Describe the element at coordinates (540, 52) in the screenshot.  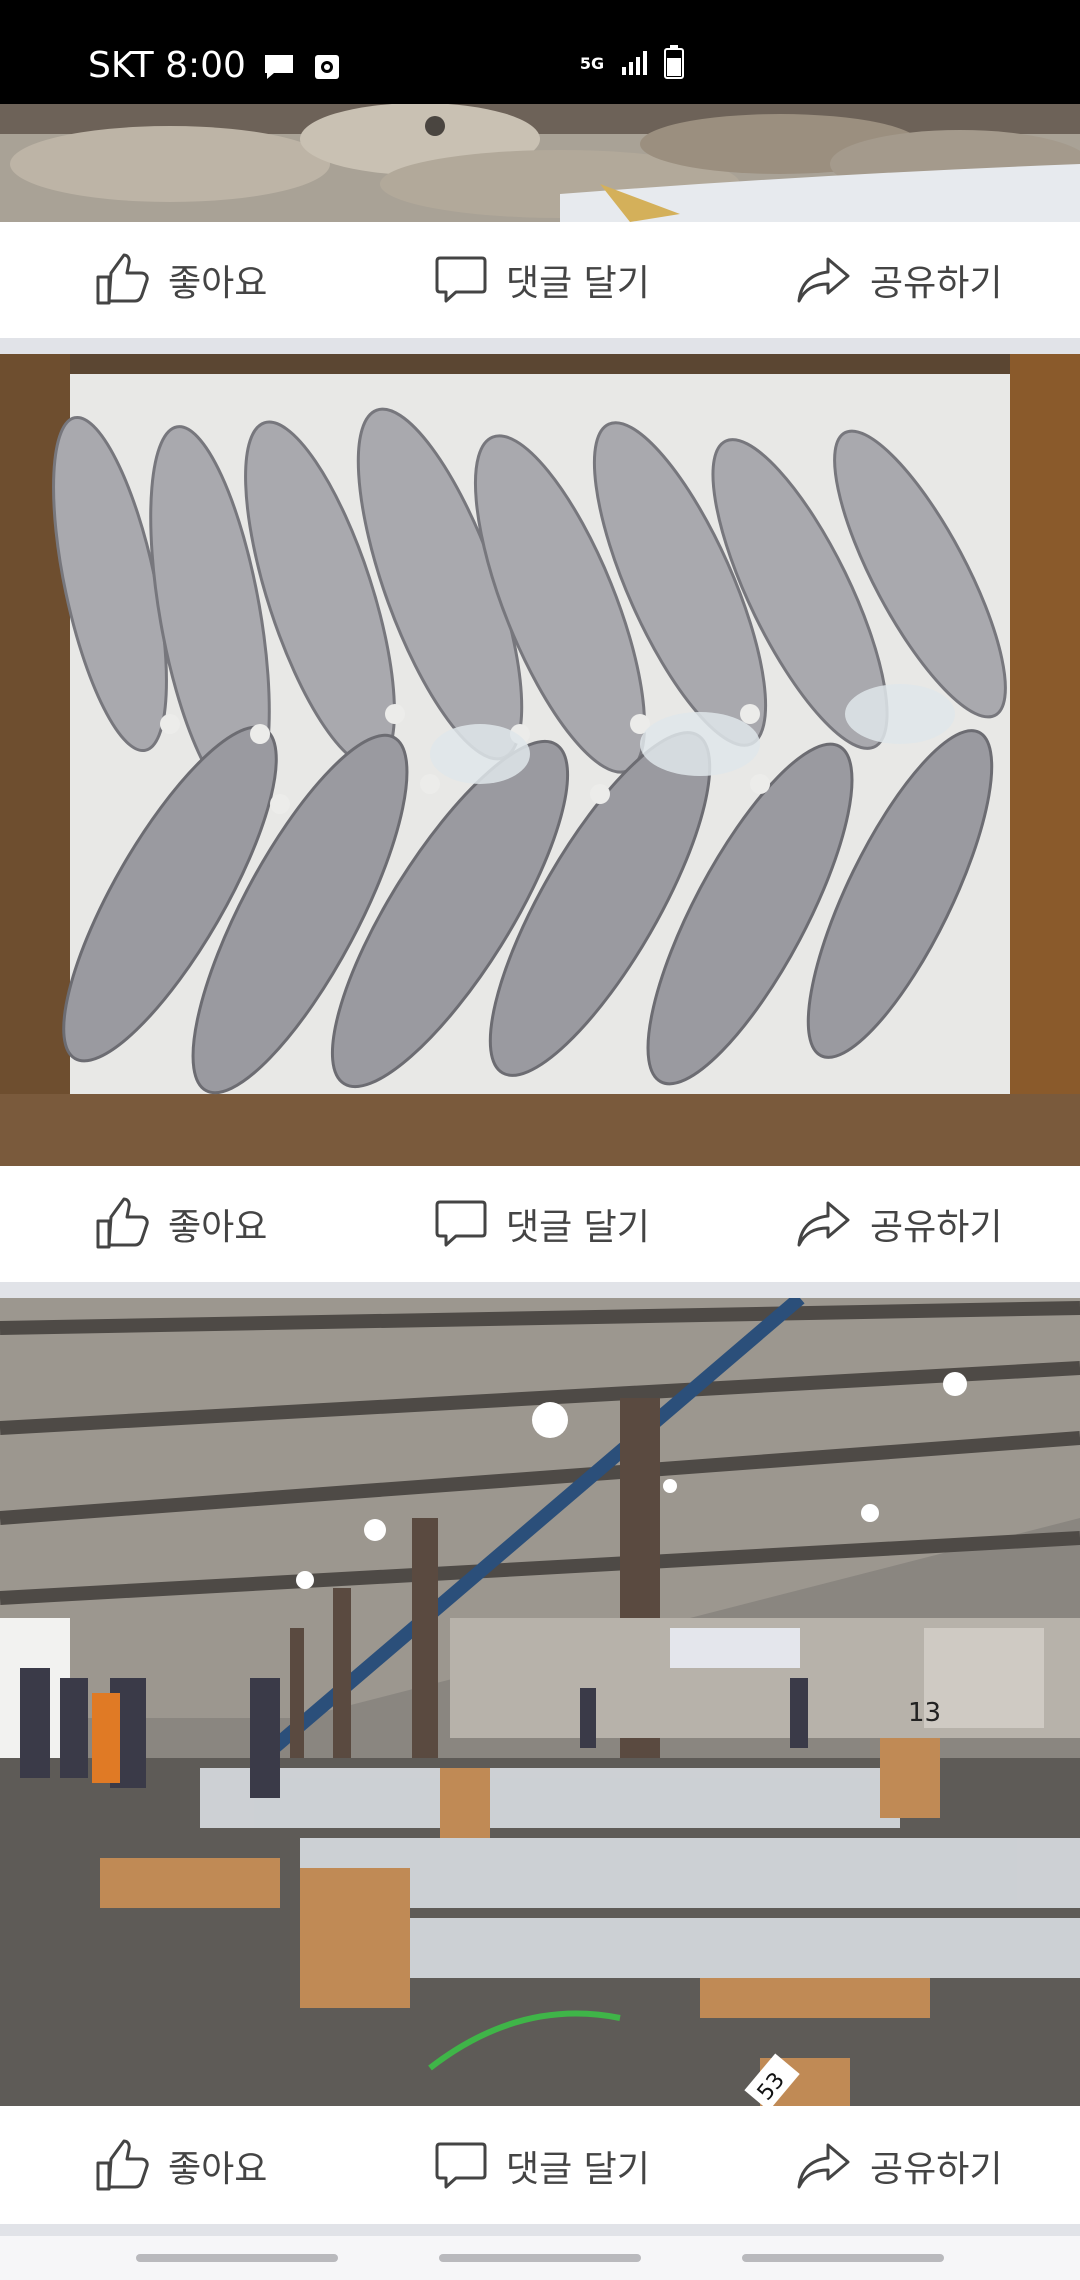
I see `status-bar: SKT 8:00 5G` at that location.